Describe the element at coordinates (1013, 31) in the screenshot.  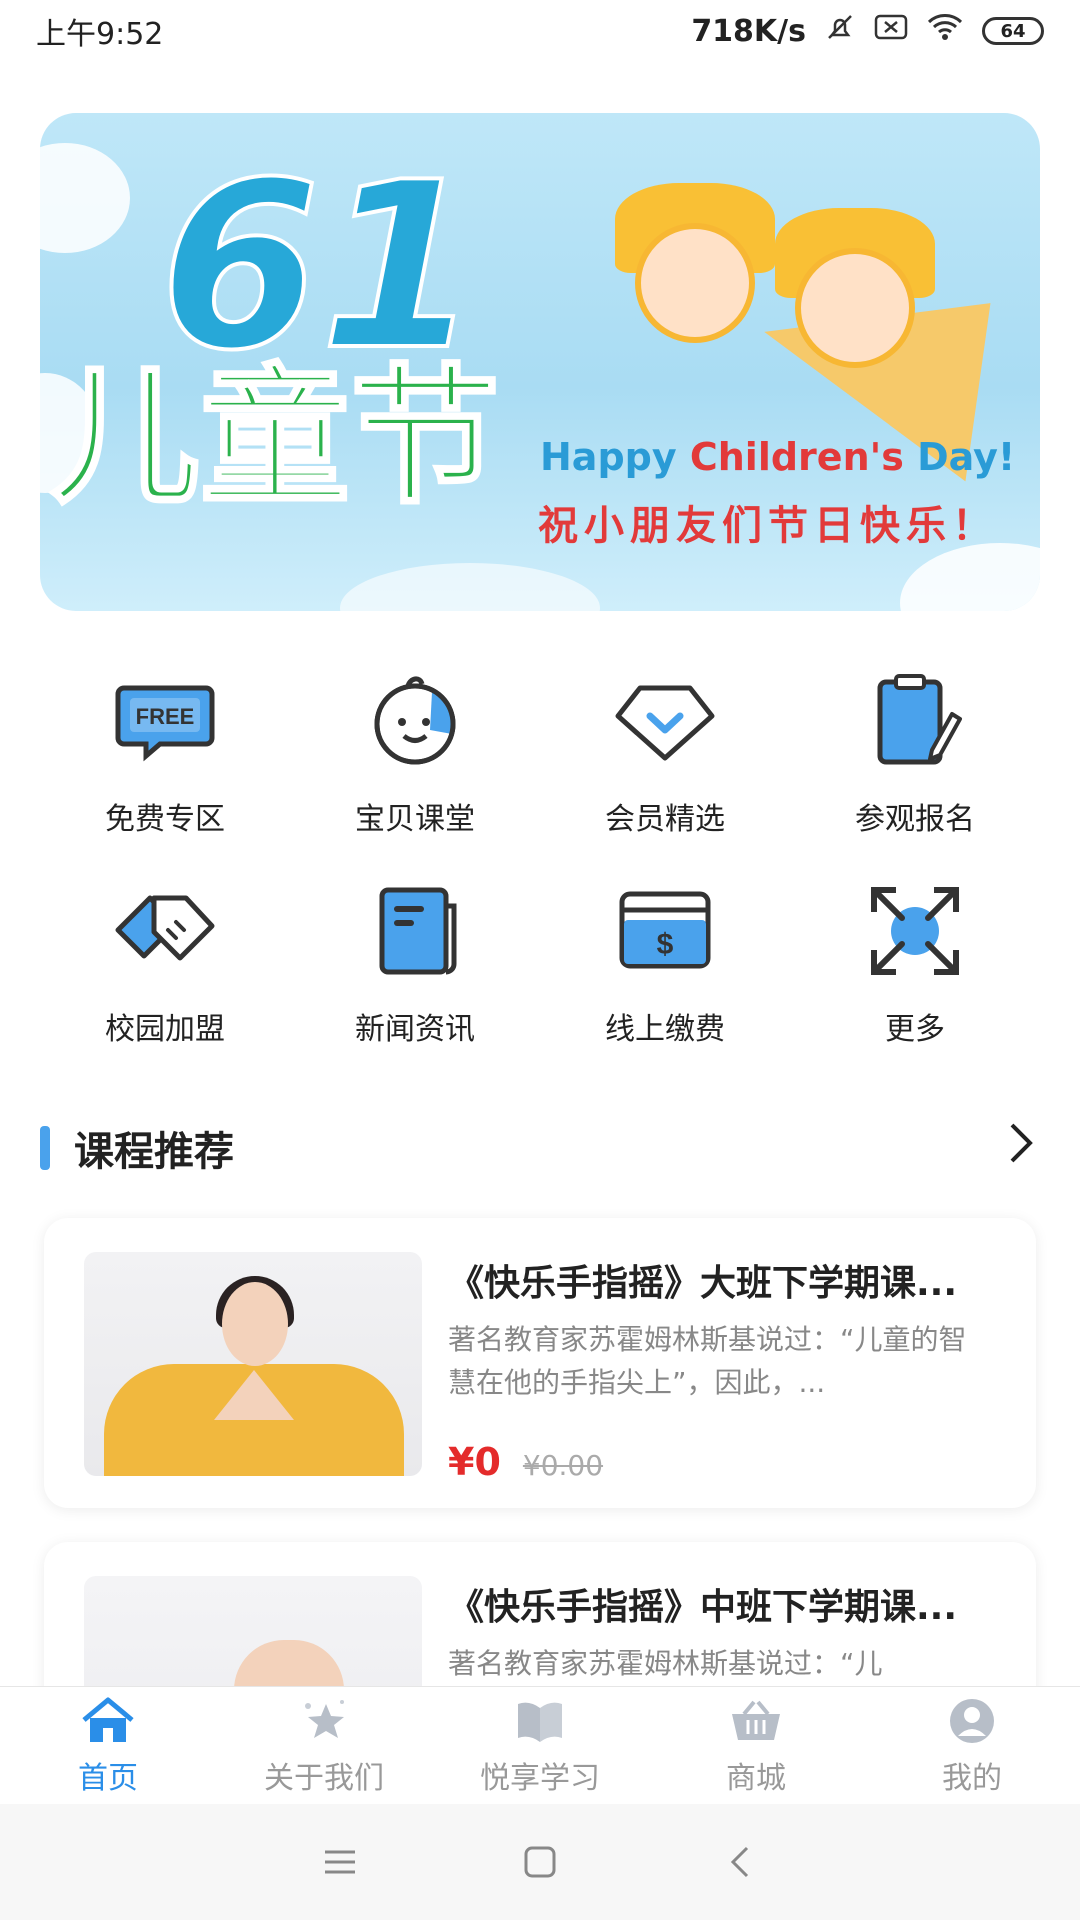
I see `battery-icon: 64` at that location.